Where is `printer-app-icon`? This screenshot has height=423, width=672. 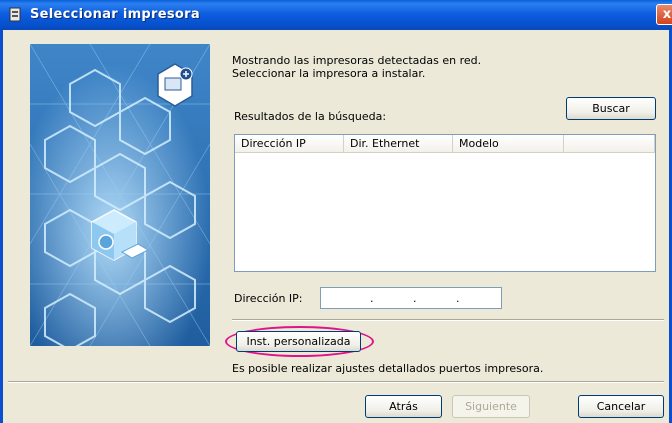 printer-app-icon is located at coordinates (15, 14).